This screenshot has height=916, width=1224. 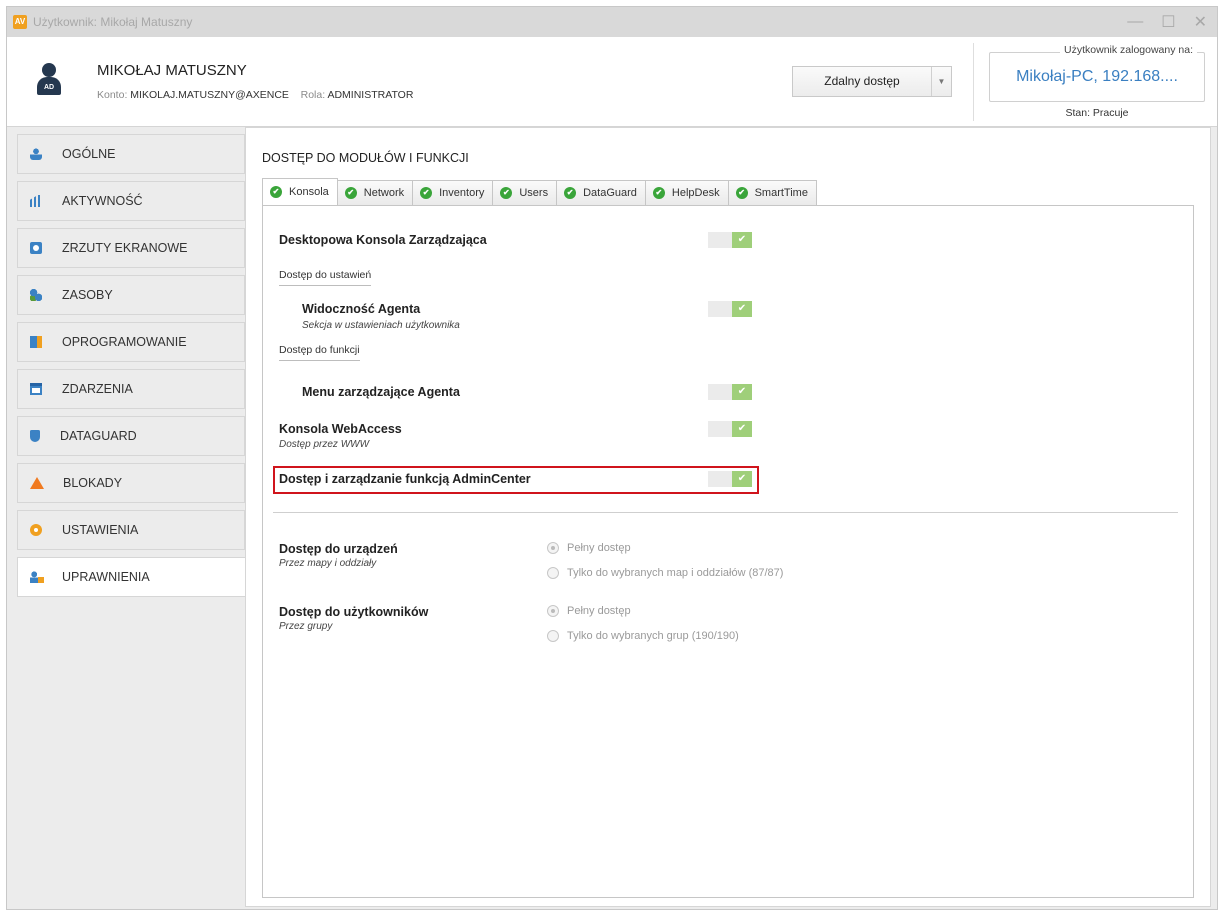 What do you see at coordinates (730, 429) in the screenshot?
I see `webaccess-toggle: ✔` at bounding box center [730, 429].